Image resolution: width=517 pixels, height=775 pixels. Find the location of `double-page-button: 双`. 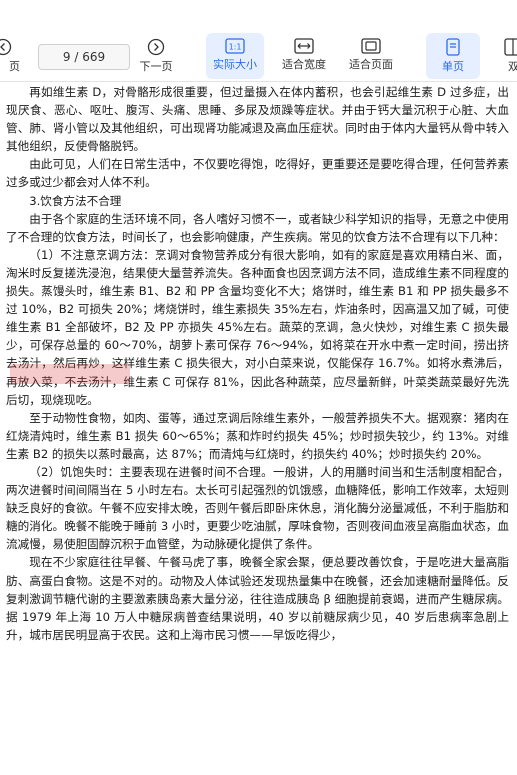

double-page-button: 双 is located at coordinates (508, 58).